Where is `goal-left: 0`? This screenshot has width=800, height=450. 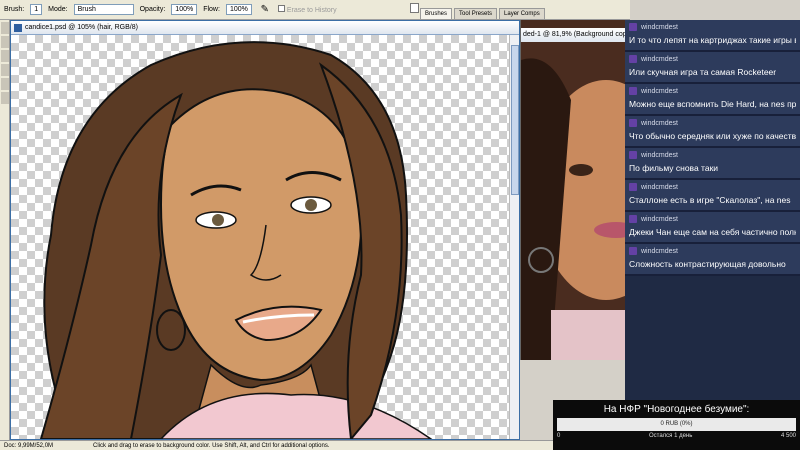 goal-left: 0 is located at coordinates (559, 436).